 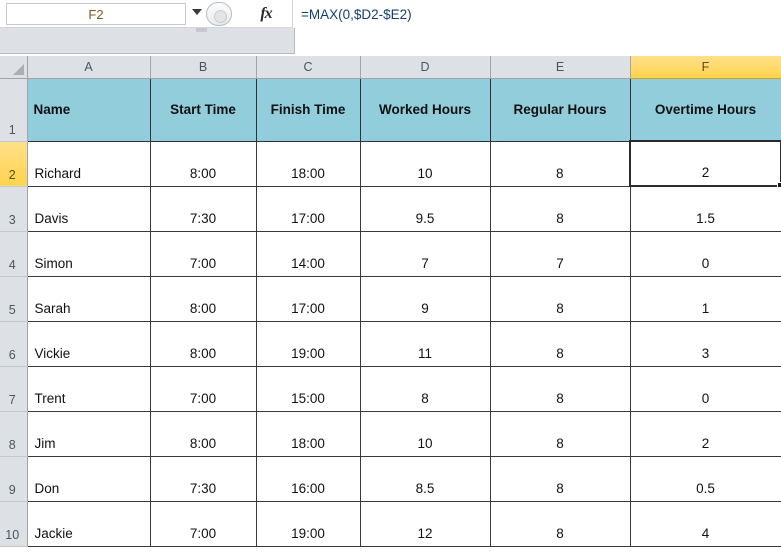 I want to click on row-header-5: 5, so click(x=14, y=299).